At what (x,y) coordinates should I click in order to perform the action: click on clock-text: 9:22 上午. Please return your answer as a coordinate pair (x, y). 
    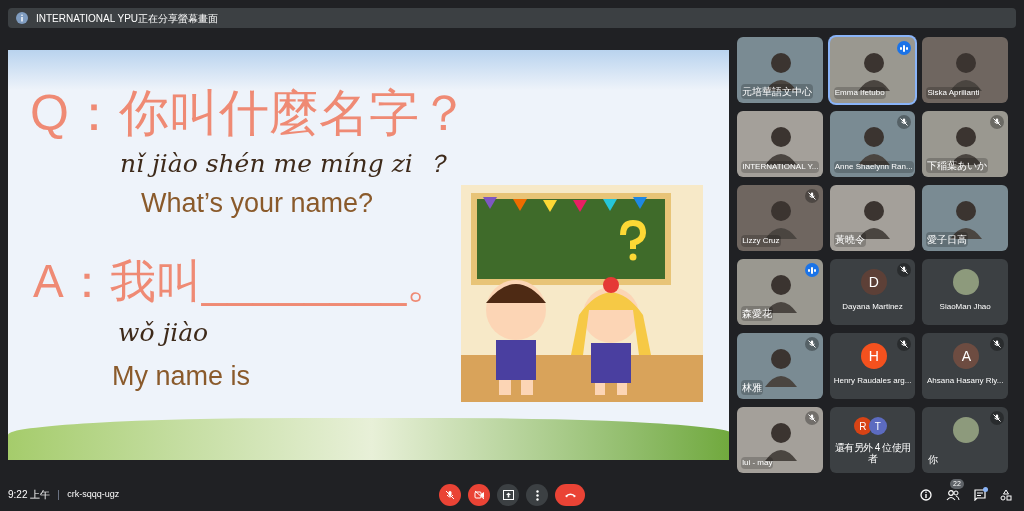
    Looking at the image, I should click on (29, 495).